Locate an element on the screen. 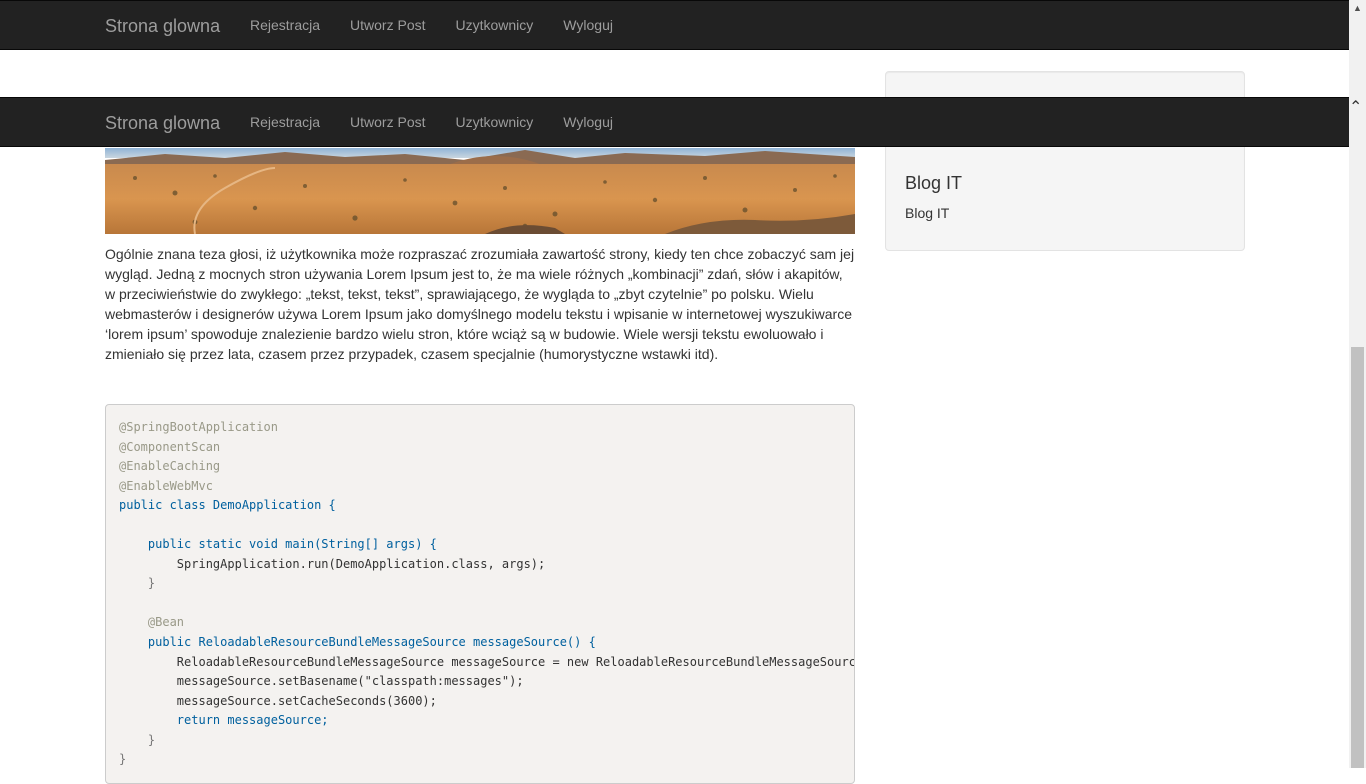 This screenshot has width=1366, height=784. code-line: @EnableWebMvc is located at coordinates (166, 485).